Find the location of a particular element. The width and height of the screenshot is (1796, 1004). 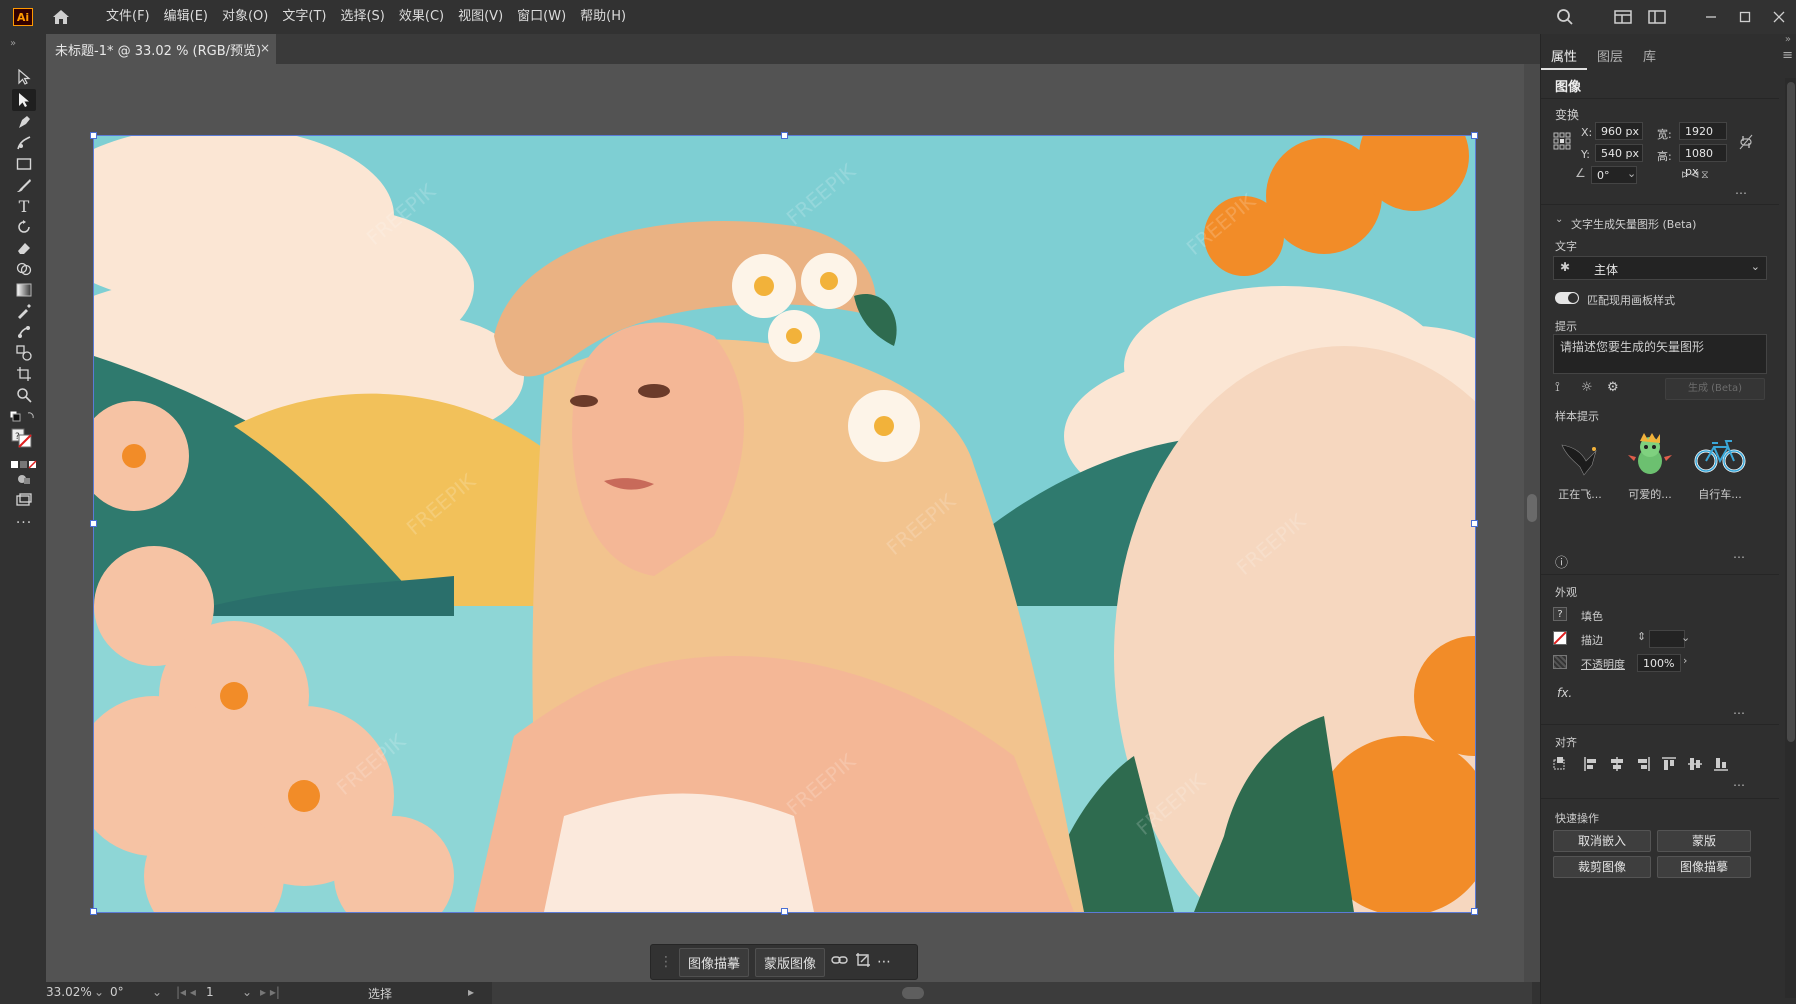

fill-swatch-icon: ? is located at coordinates (1560, 614).